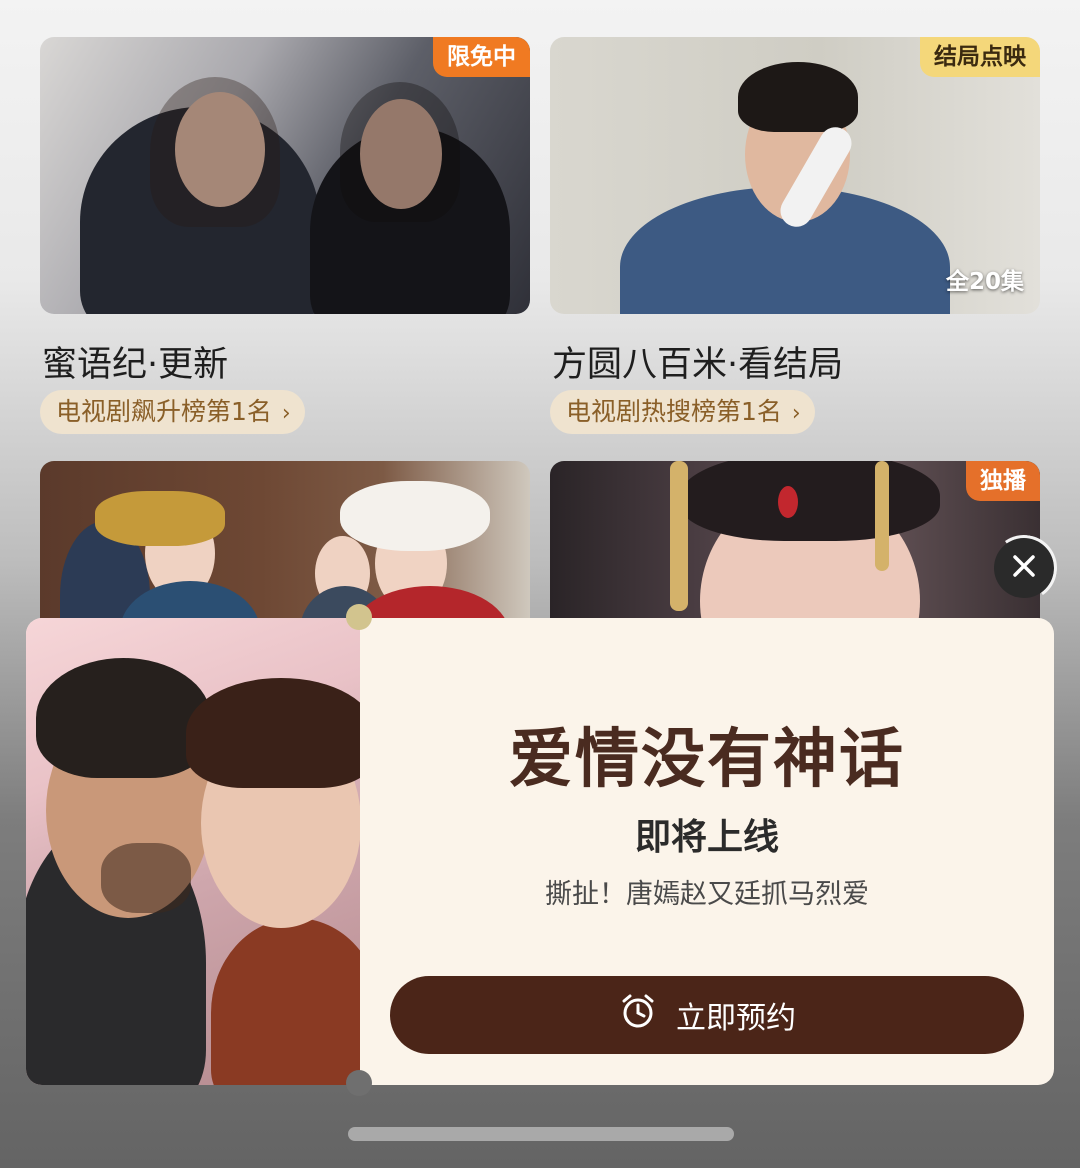 This screenshot has height=1168, width=1080. What do you see at coordinates (707, 894) in the screenshot?
I see `popup-description: 撕扯！唐嫣赵又廷抓马烈爱` at bounding box center [707, 894].